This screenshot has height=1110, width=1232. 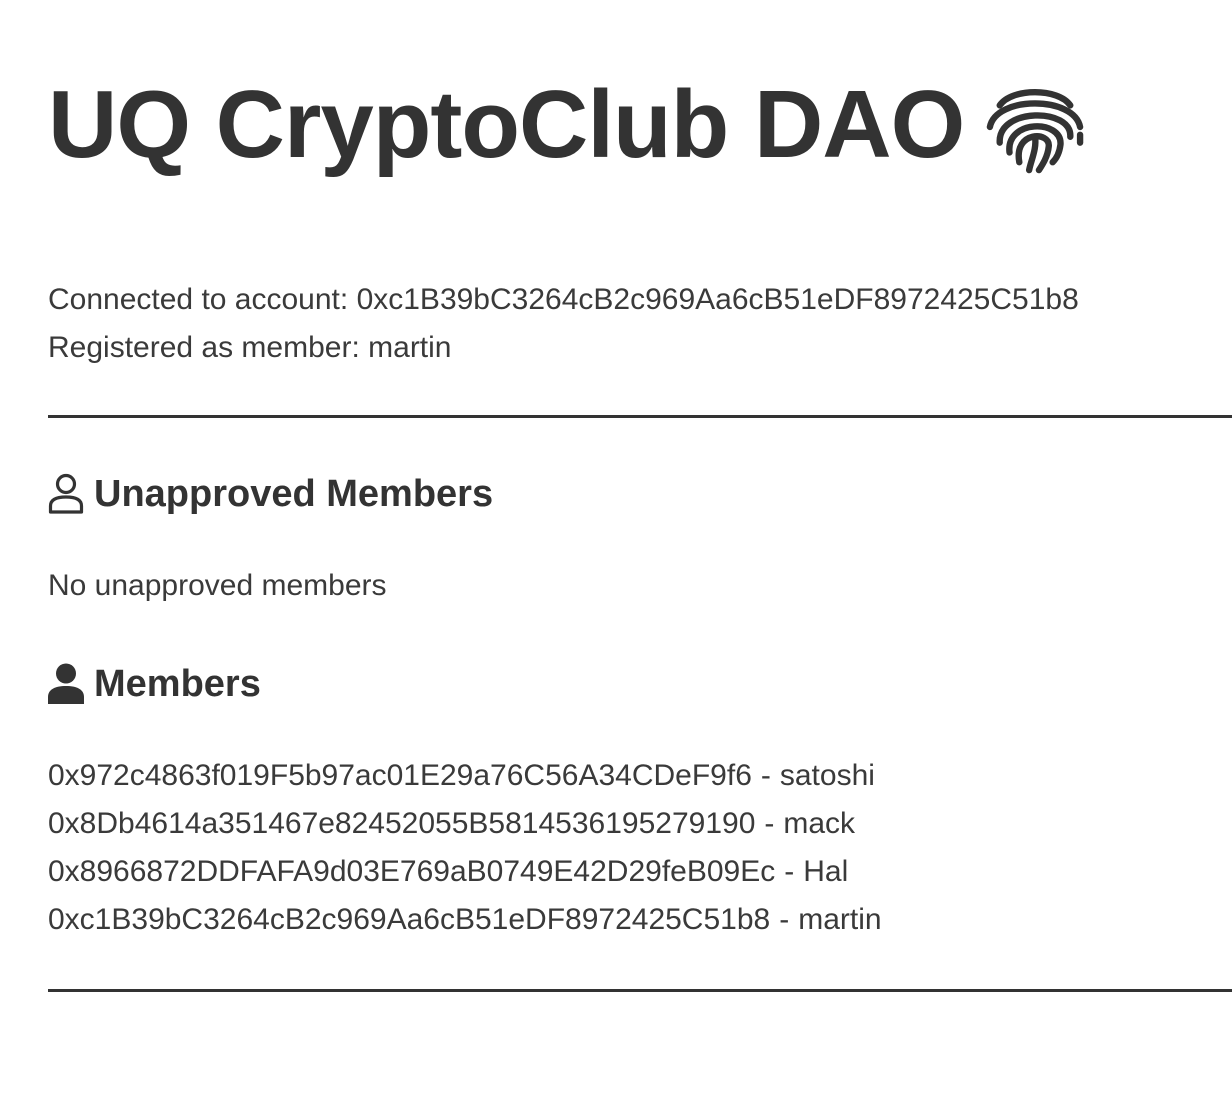 What do you see at coordinates (563, 348) in the screenshot?
I see `registered-member-line: Registered as member: martin` at bounding box center [563, 348].